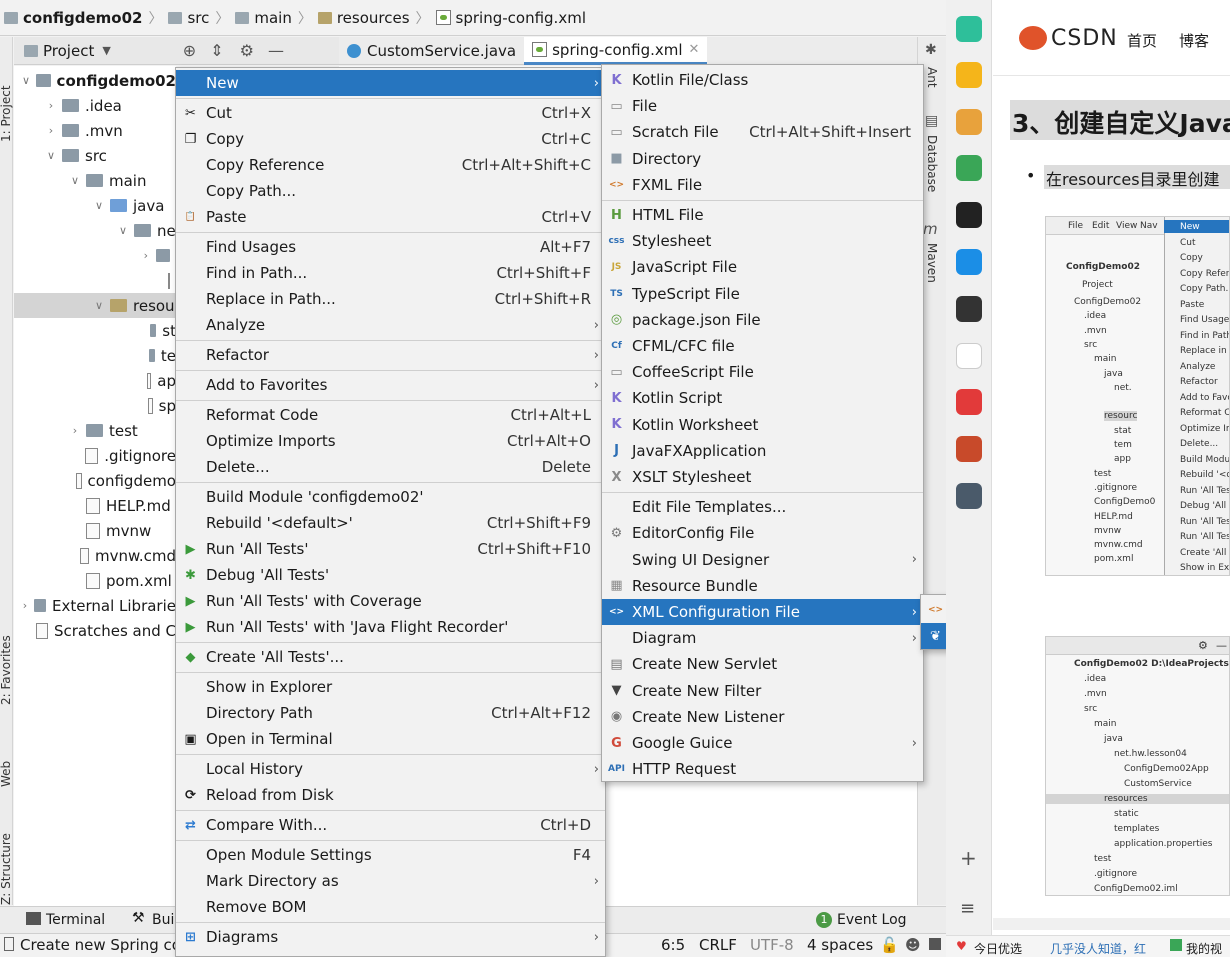  What do you see at coordinates (390, 881) in the screenshot?
I see `menu-item: Mark Directory as ›` at bounding box center [390, 881].